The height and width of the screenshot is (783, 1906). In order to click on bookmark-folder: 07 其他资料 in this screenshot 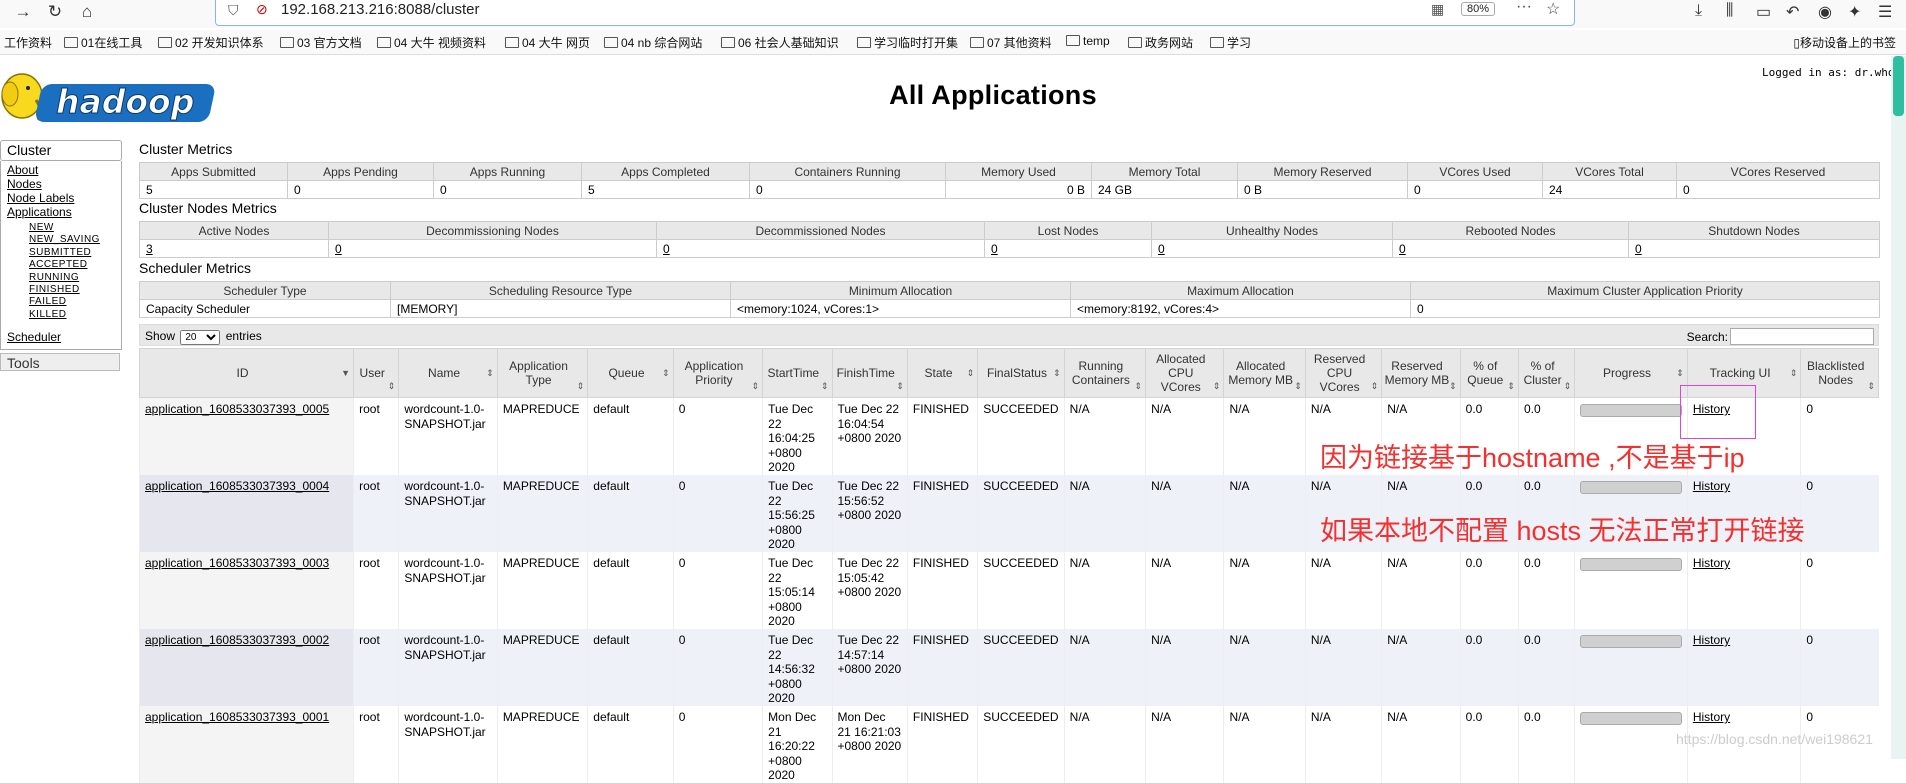, I will do `click(1011, 42)`.